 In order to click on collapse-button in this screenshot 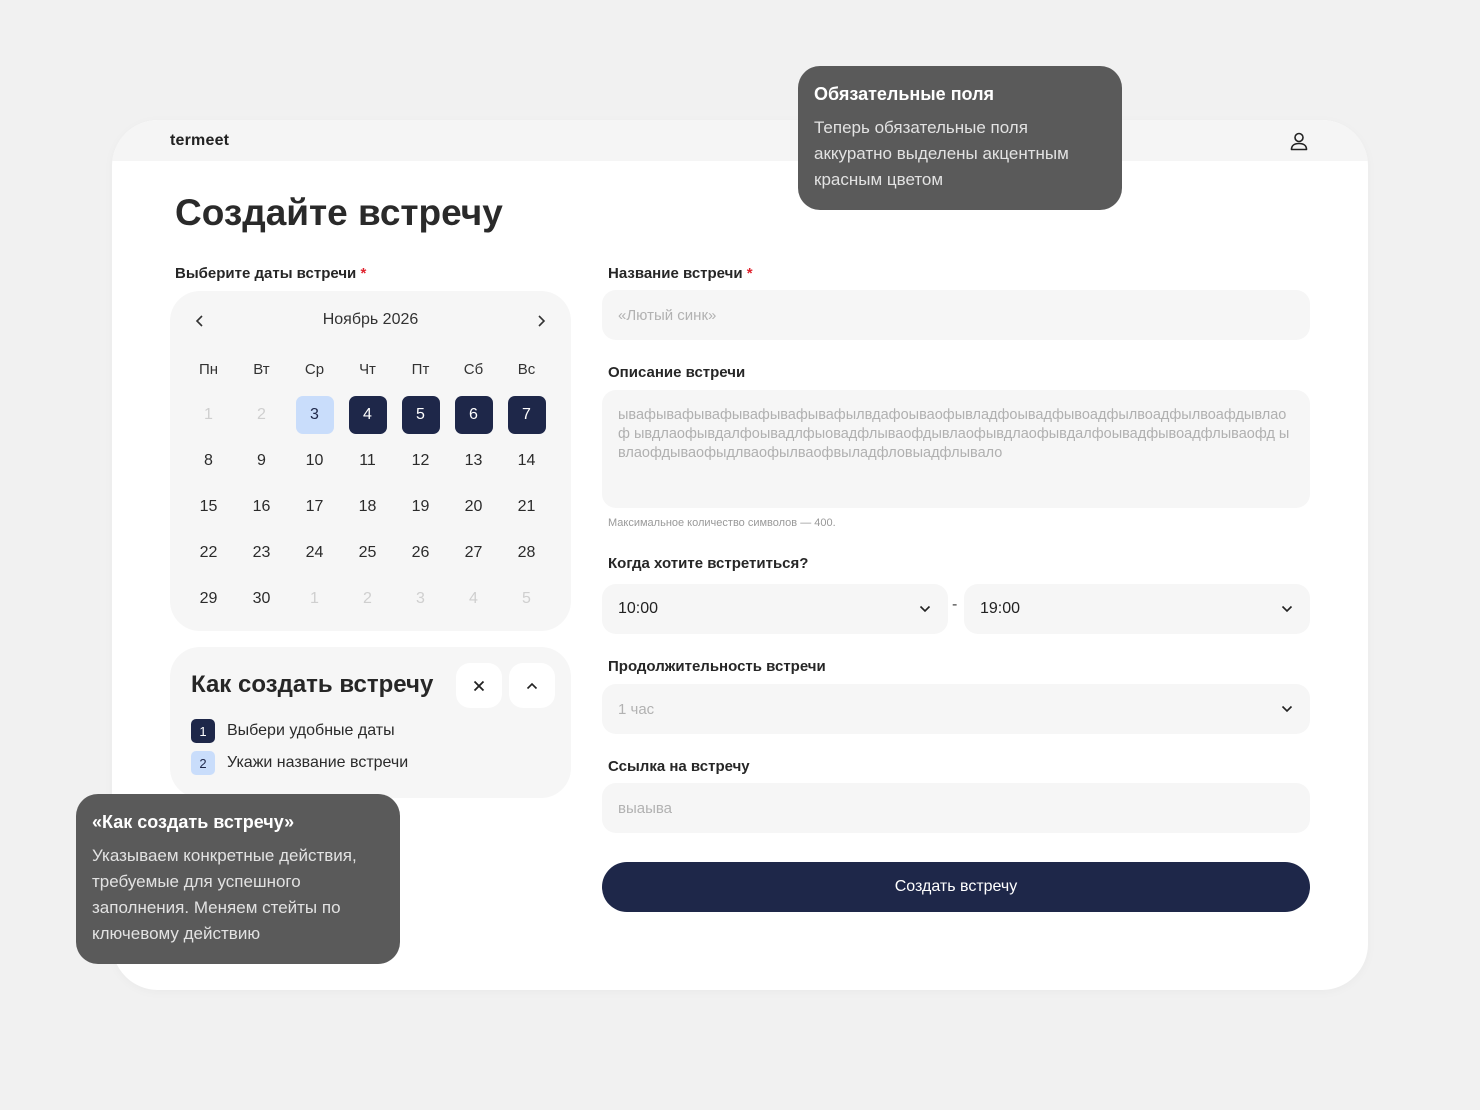, I will do `click(532, 685)`.